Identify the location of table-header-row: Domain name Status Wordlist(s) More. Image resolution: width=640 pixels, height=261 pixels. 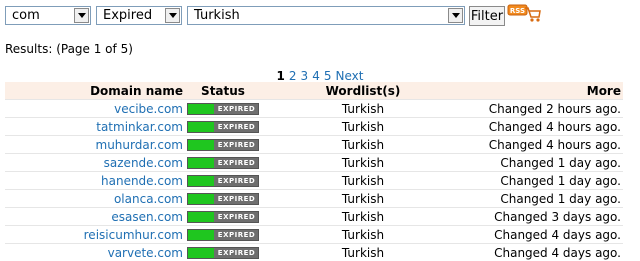
(314, 91).